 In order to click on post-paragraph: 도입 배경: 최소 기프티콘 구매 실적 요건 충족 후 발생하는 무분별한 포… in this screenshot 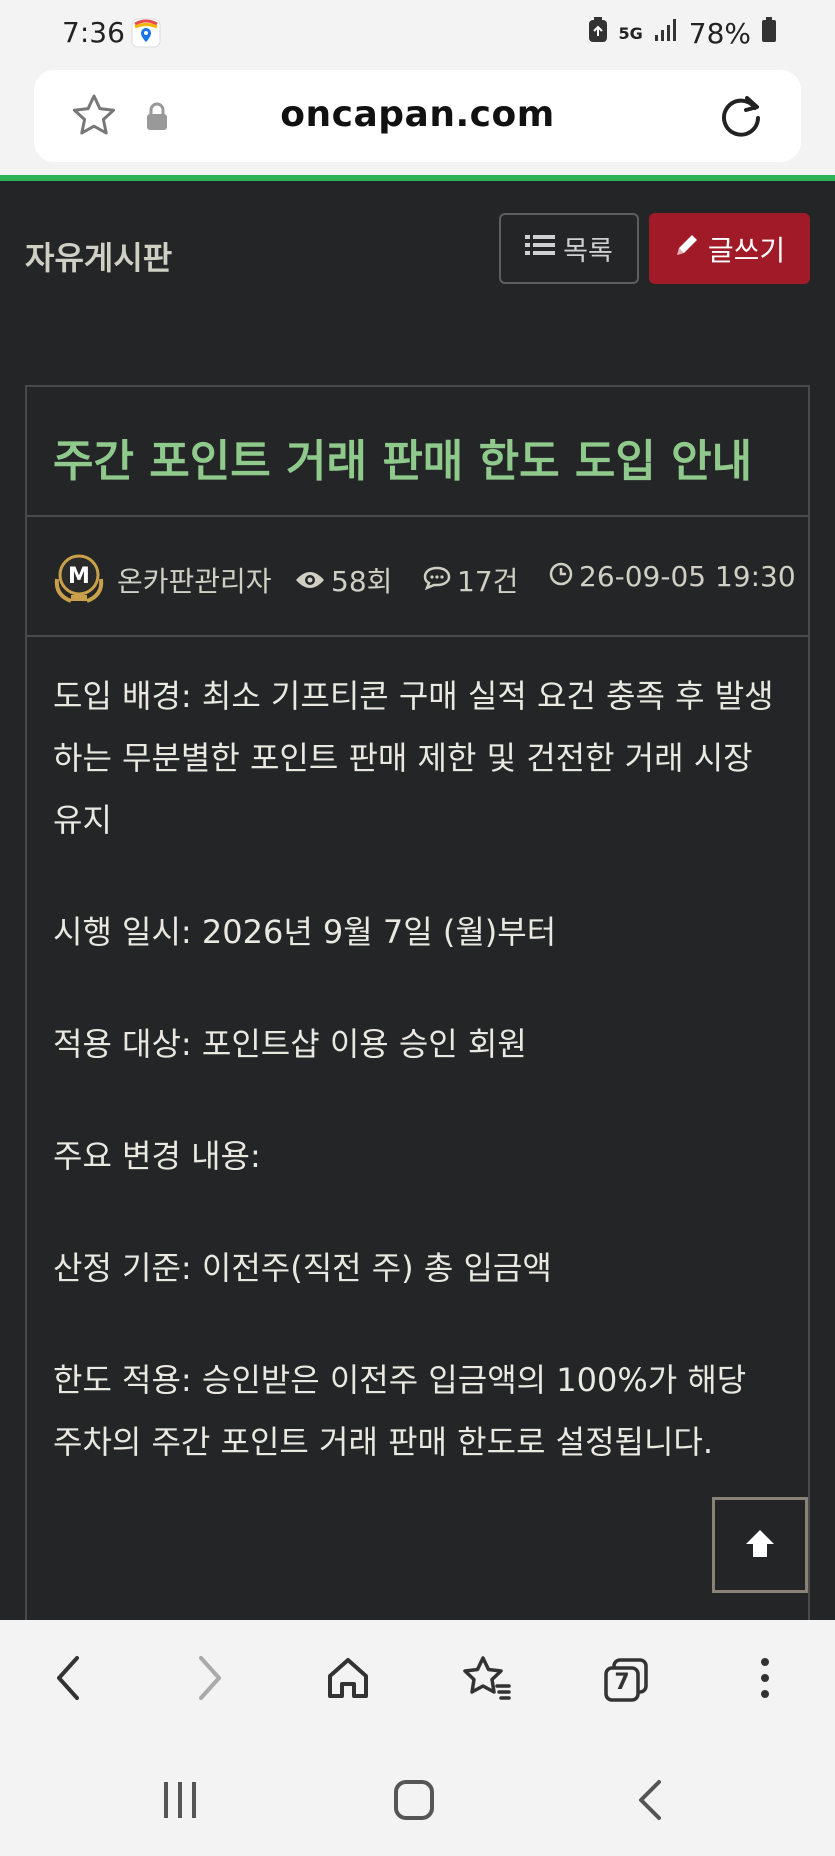, I will do `click(413, 758)`.